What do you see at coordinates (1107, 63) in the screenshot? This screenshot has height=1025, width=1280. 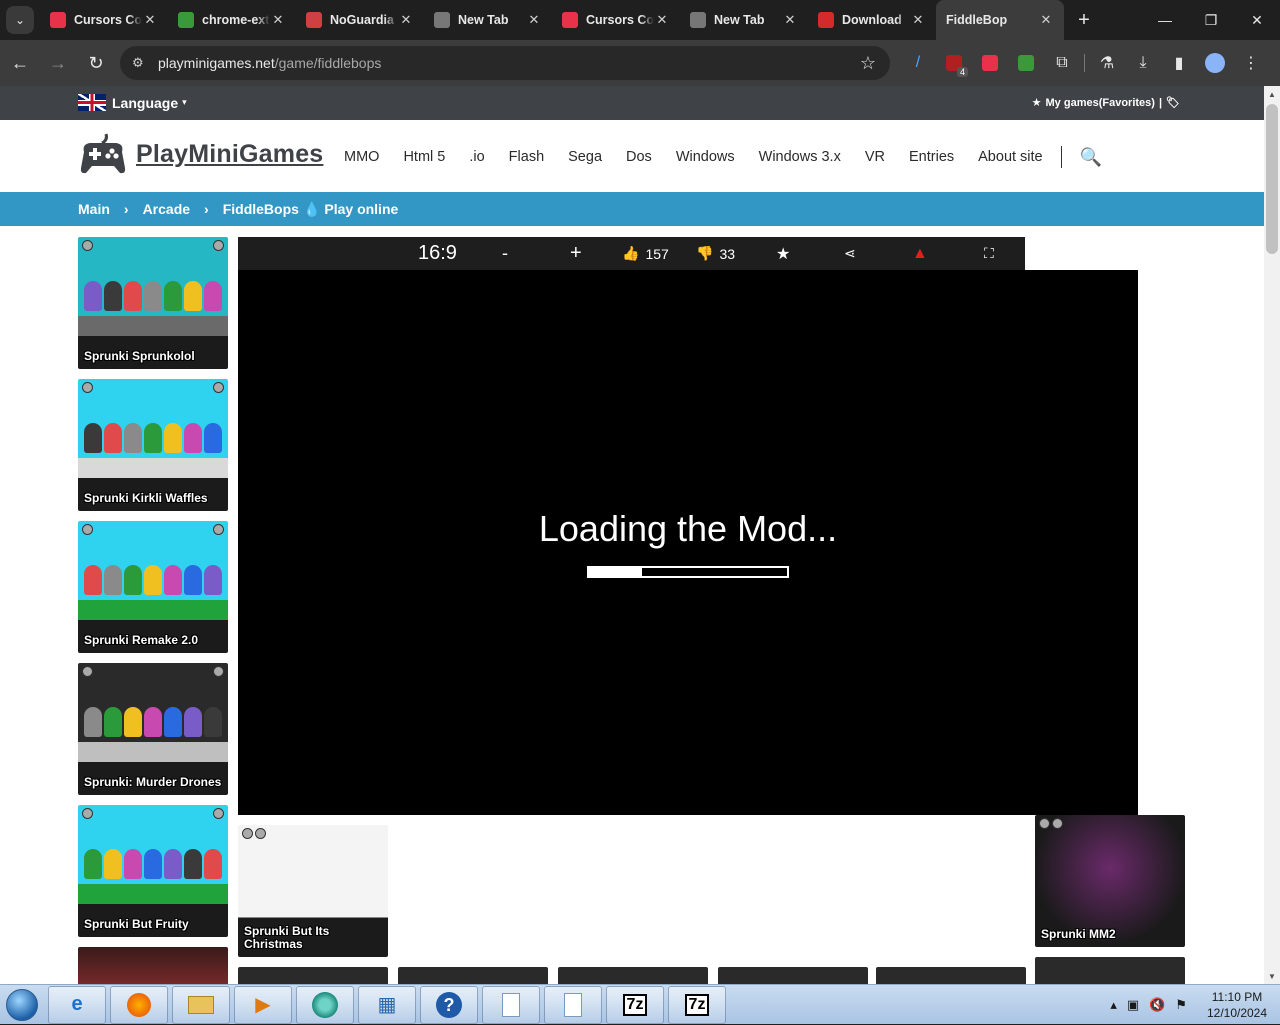 I see `labs-flask-icon: ⚗` at bounding box center [1107, 63].